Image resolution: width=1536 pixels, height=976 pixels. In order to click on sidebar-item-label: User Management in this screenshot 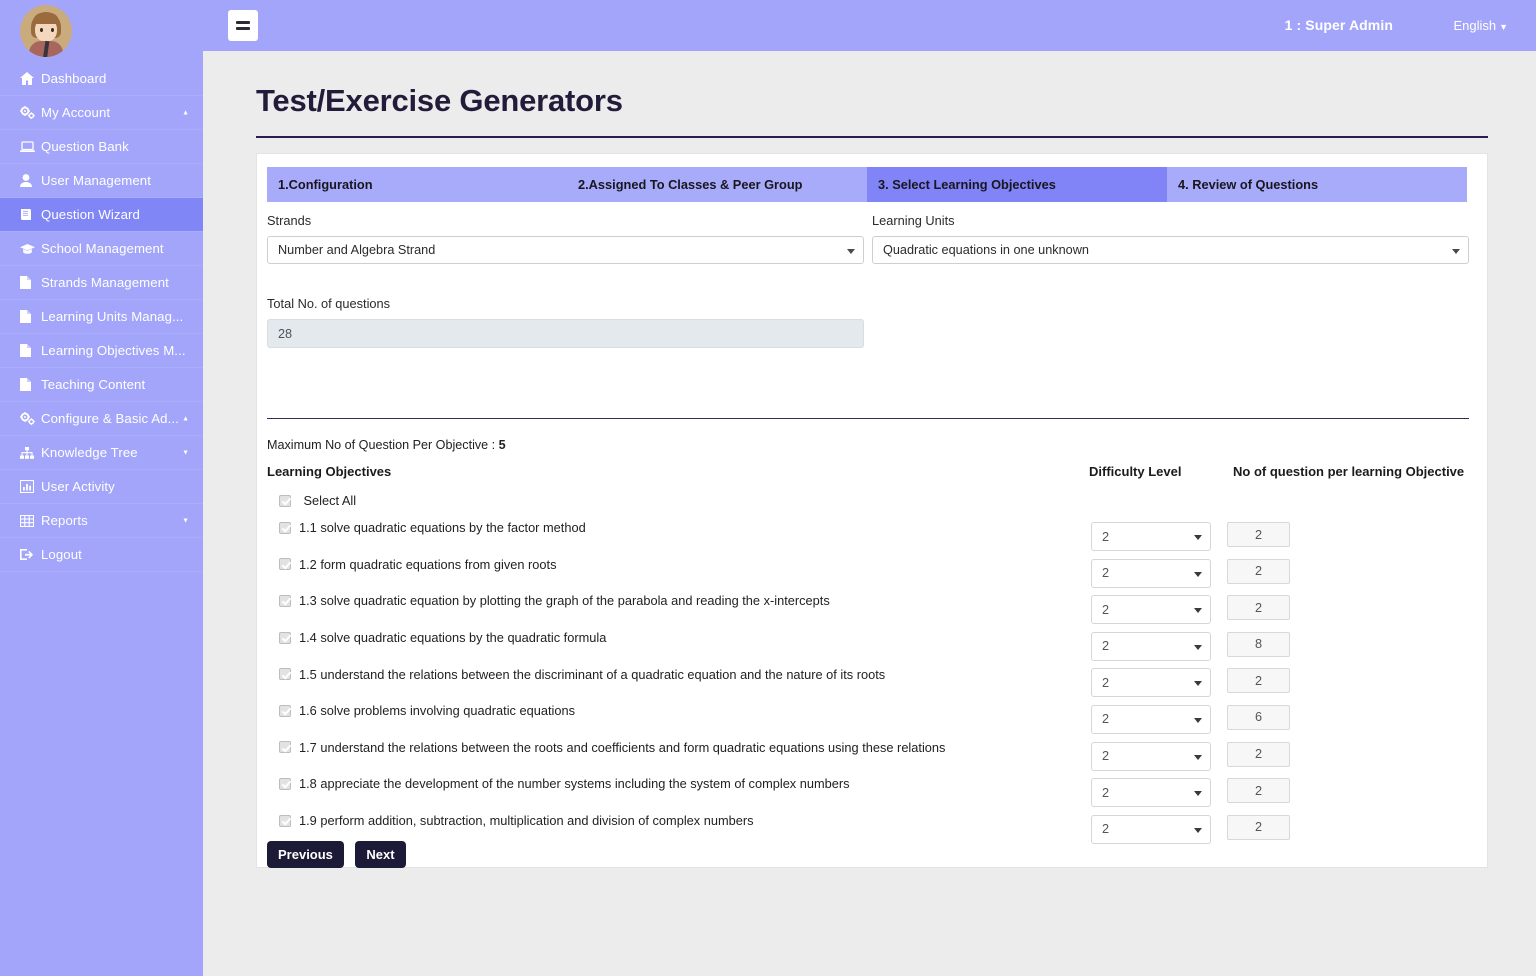, I will do `click(96, 180)`.